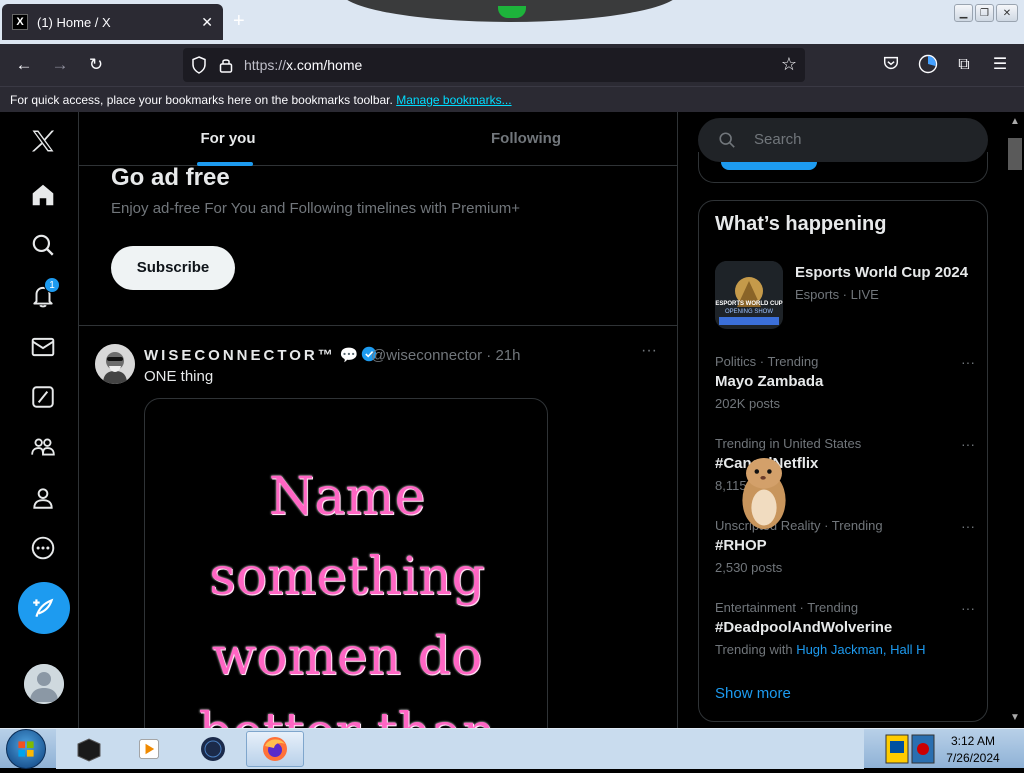 Image resolution: width=1024 pixels, height=773 pixels. What do you see at coordinates (43, 295) in the screenshot?
I see `notifications-bell-icon: 1` at bounding box center [43, 295].